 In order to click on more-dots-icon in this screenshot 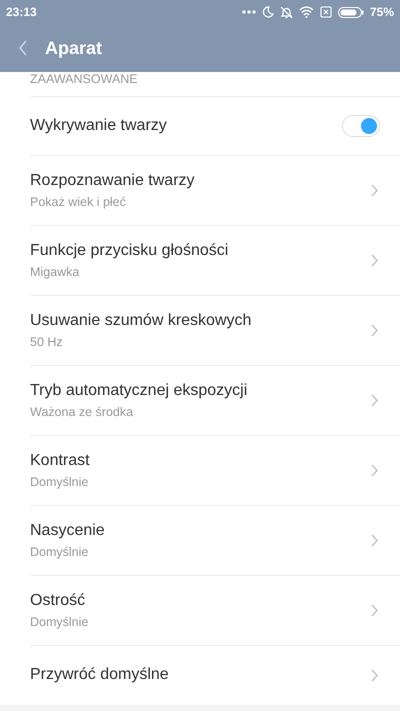, I will do `click(249, 12)`.